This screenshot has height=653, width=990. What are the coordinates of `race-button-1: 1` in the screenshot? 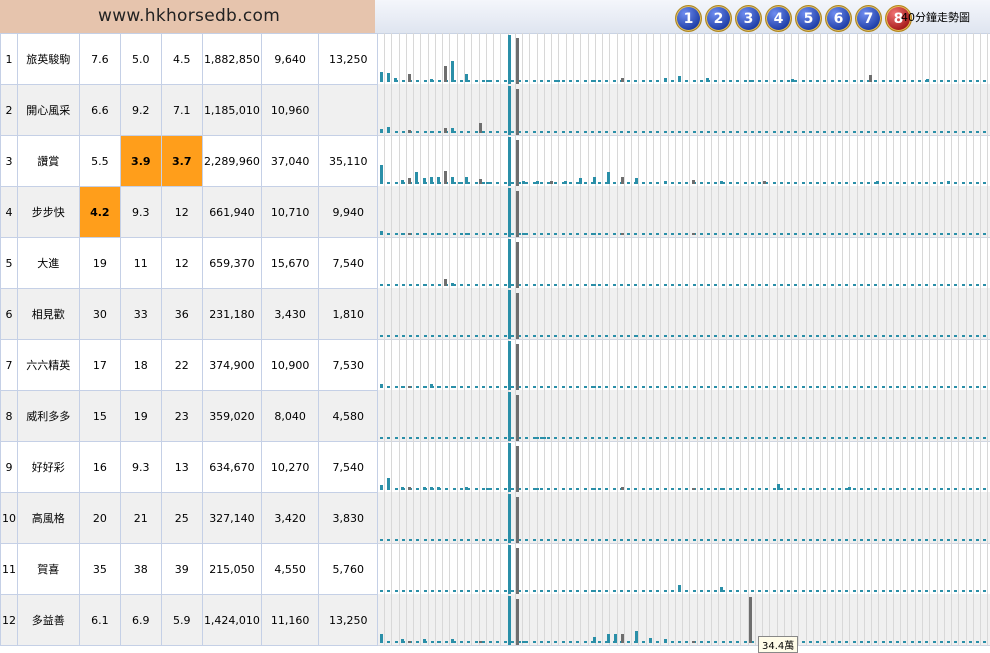 It's located at (688, 18).